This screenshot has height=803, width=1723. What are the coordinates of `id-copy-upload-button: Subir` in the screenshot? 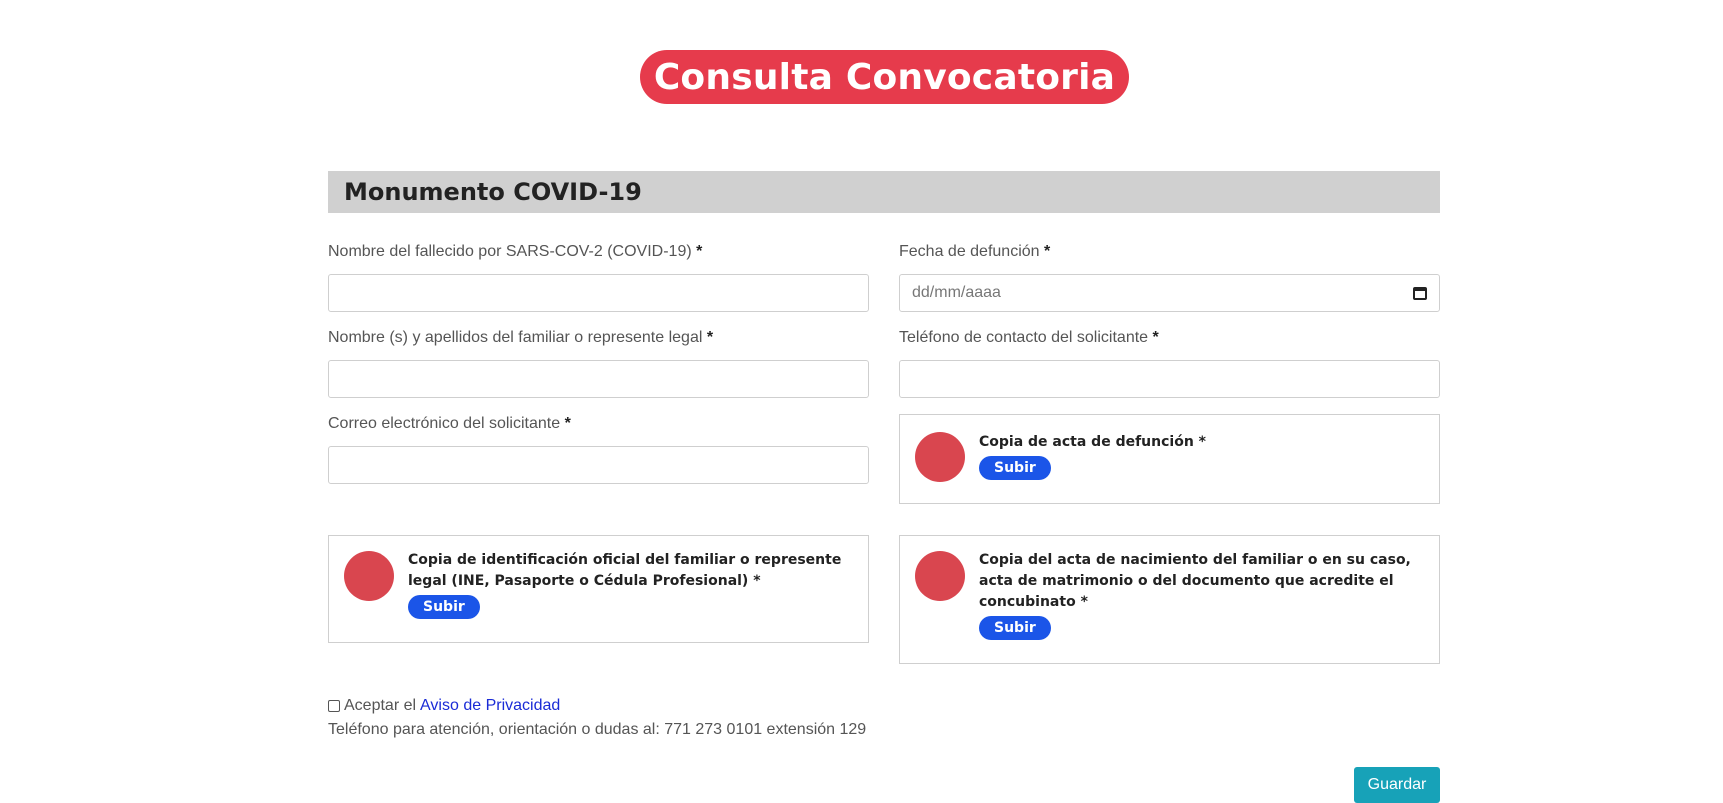 It's located at (444, 607).